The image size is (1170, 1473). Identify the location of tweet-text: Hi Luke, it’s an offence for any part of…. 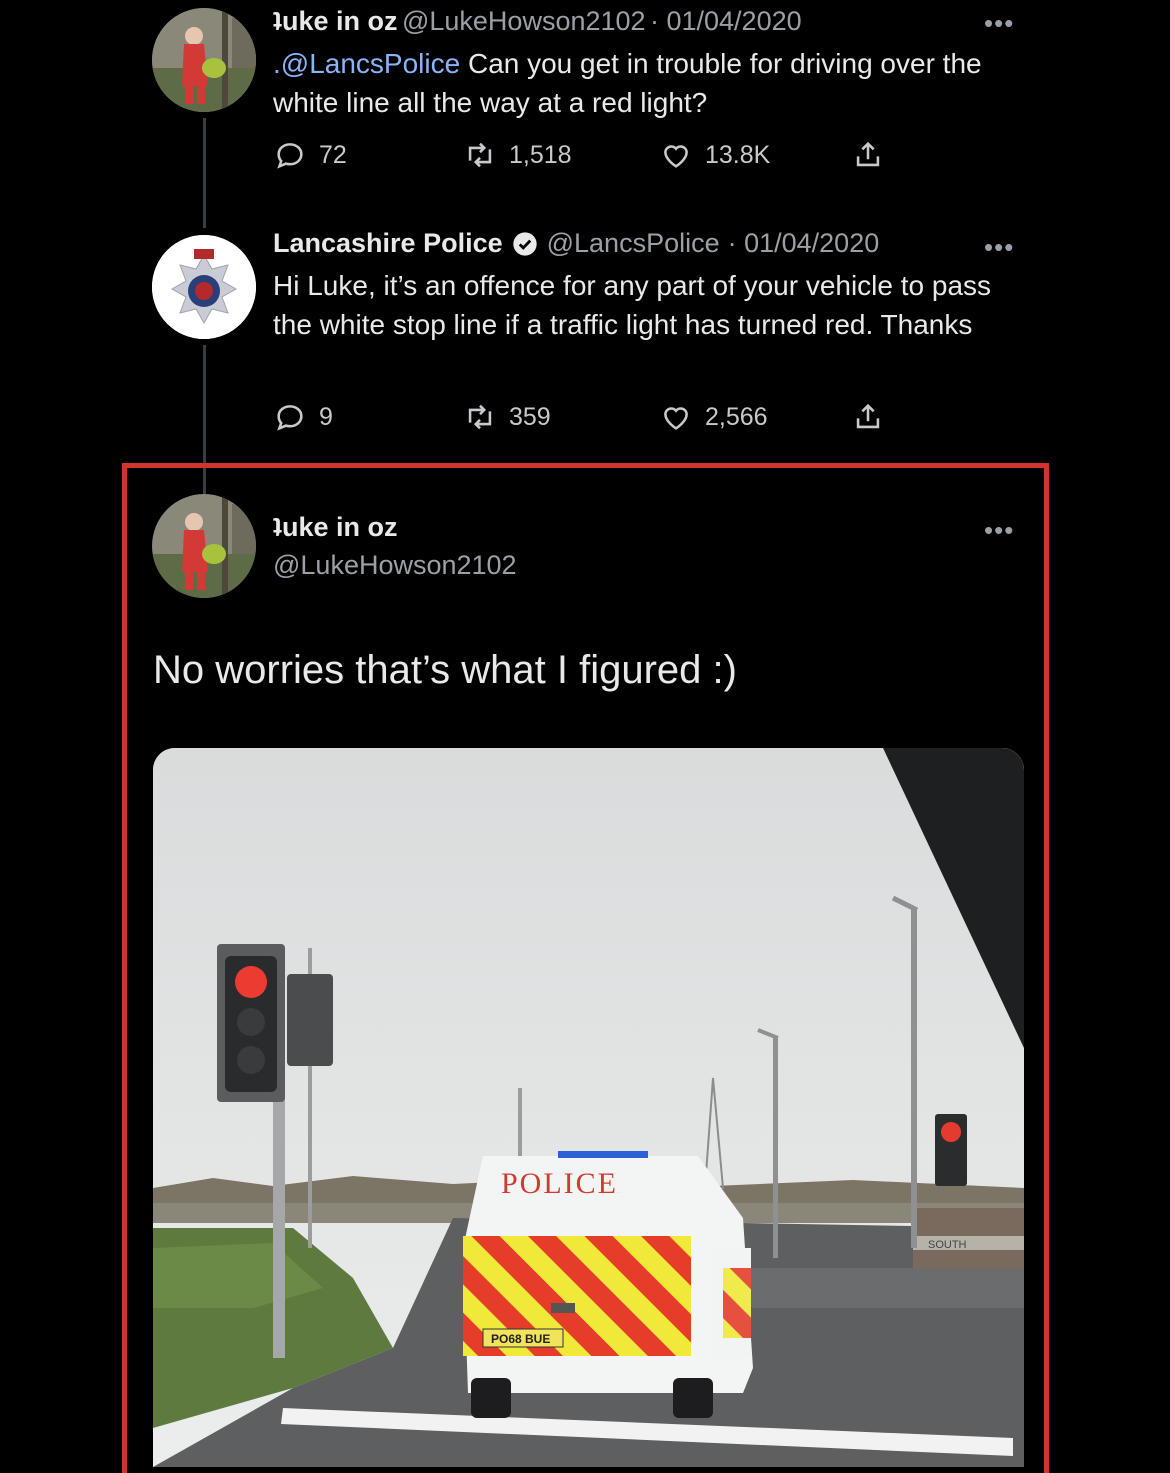
(632, 305).